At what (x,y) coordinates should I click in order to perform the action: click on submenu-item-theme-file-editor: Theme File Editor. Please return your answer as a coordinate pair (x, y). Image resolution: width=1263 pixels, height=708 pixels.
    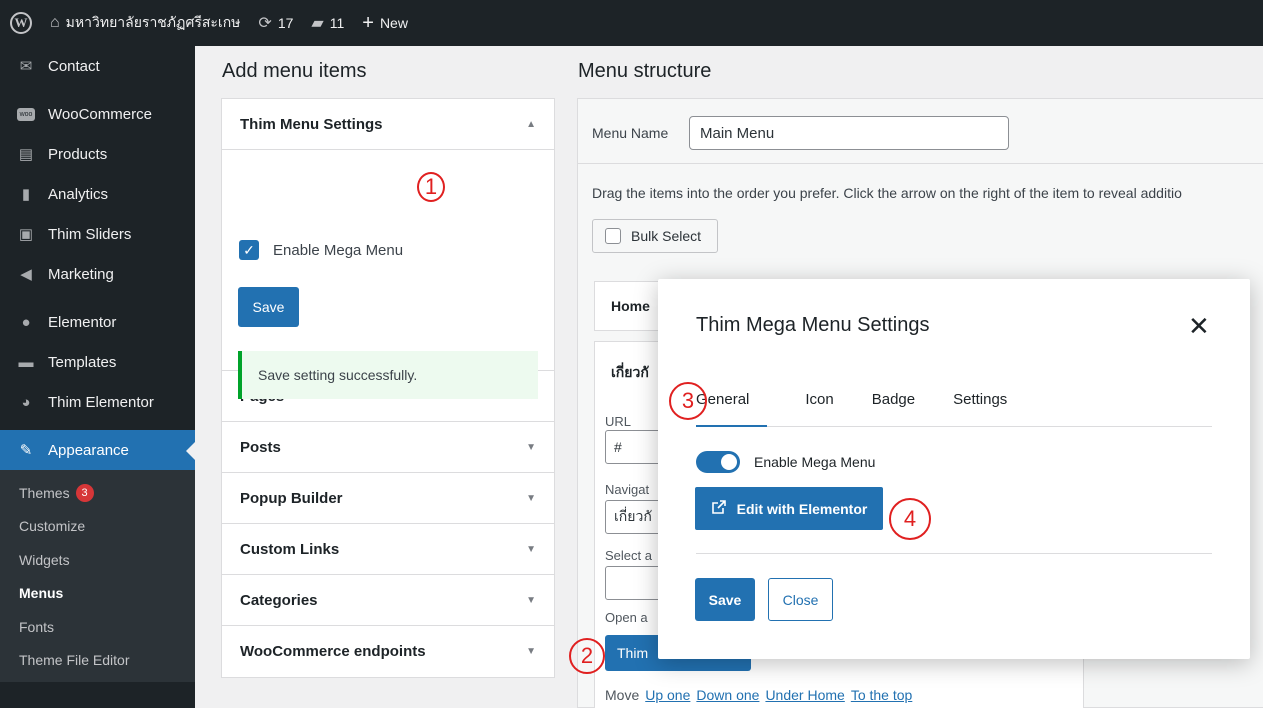
    Looking at the image, I should click on (97, 661).